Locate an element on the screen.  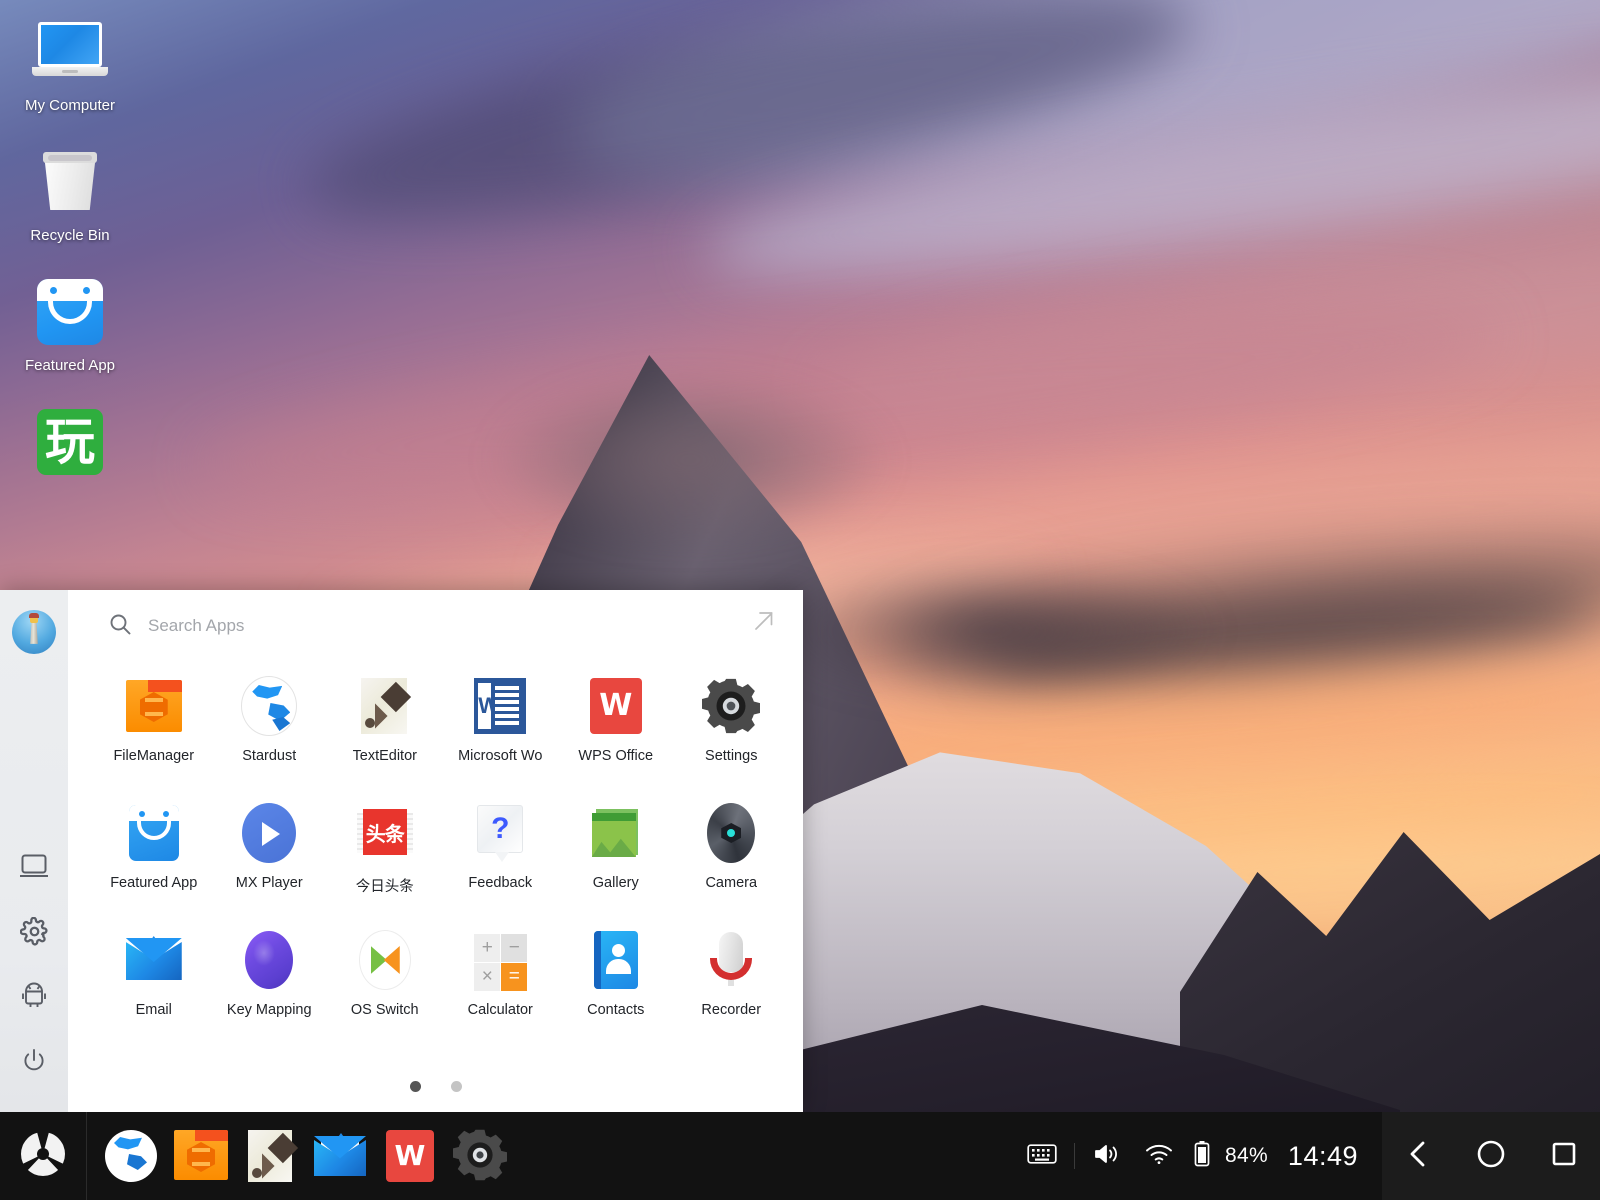
microsoft-word-icon: W is located at coordinates (500, 706).